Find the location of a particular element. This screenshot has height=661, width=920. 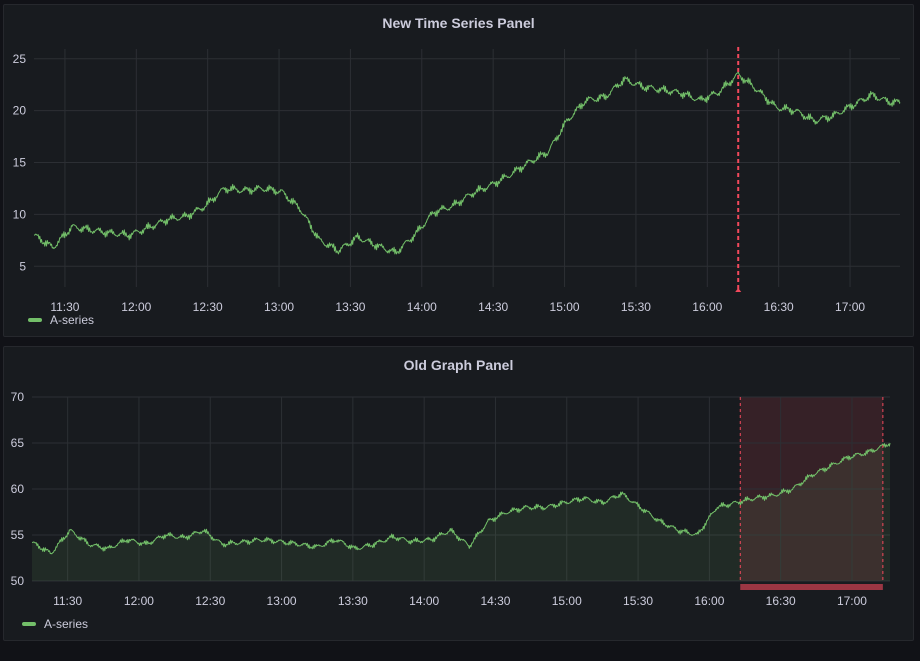

y-tick-label: 50 is located at coordinates (18, 581).